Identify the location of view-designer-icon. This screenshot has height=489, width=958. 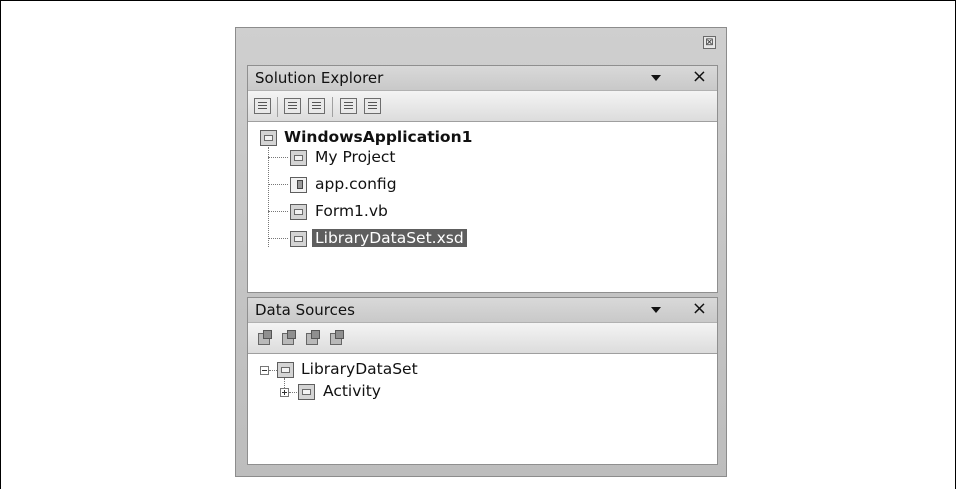
(372, 106).